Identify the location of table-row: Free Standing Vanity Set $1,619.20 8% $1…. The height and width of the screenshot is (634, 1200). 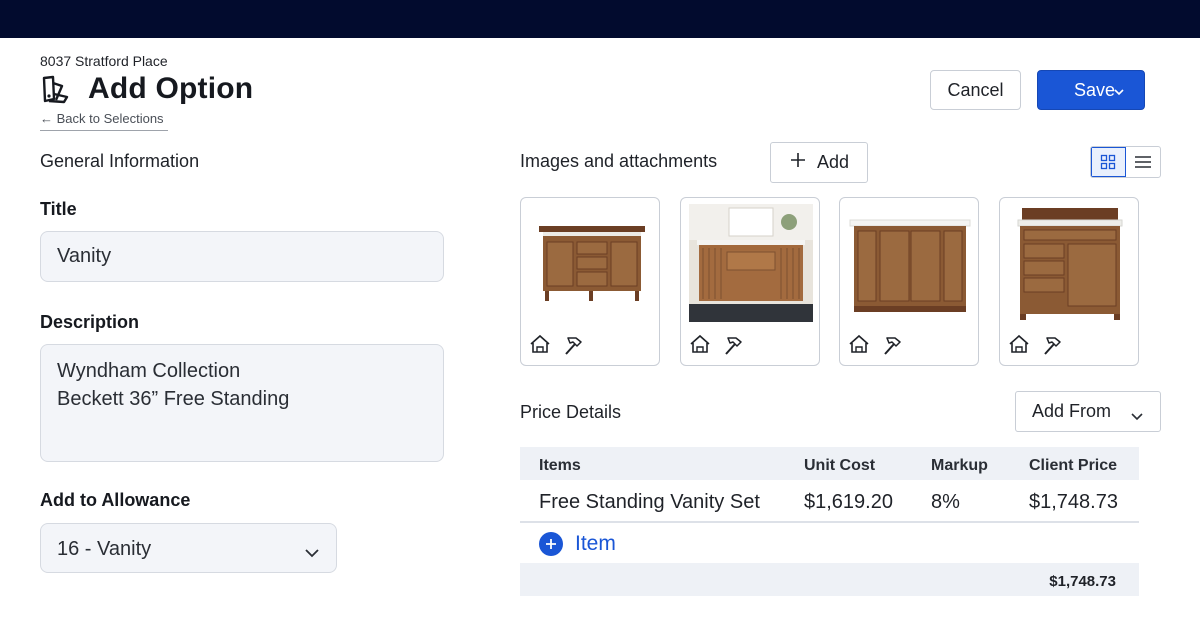
(829, 501).